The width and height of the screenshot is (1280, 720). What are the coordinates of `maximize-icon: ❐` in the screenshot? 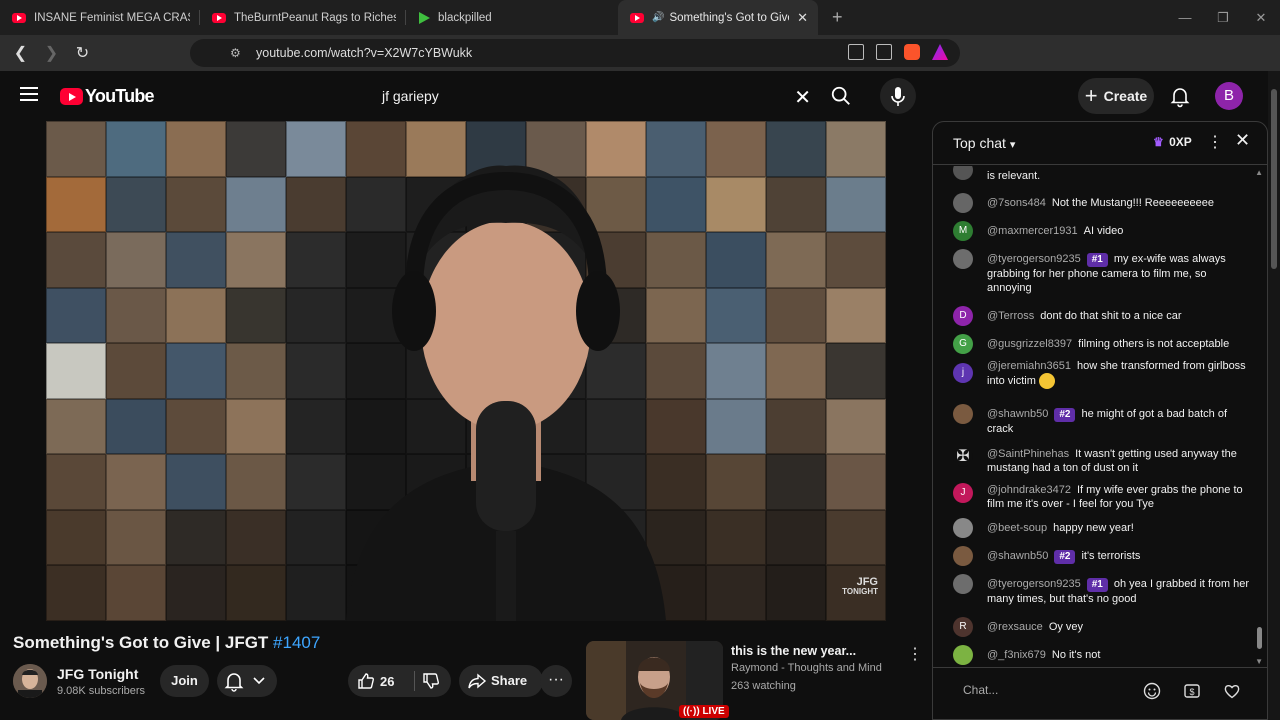 It's located at (1223, 17).